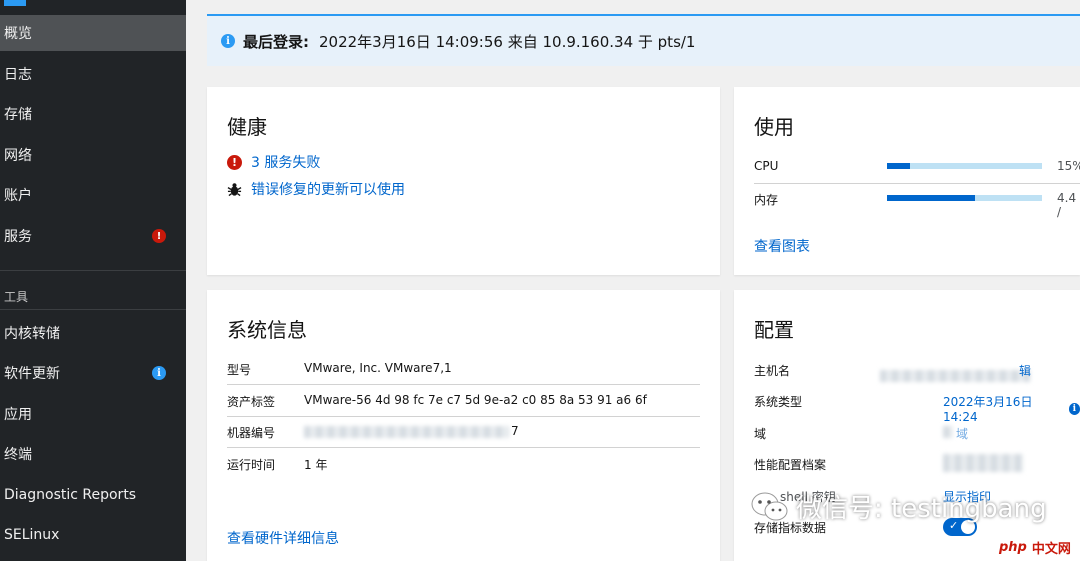 The width and height of the screenshot is (1080, 561). Describe the element at coordinates (1025, 370) in the screenshot. I see `hostname-edit-link: 辑` at that location.